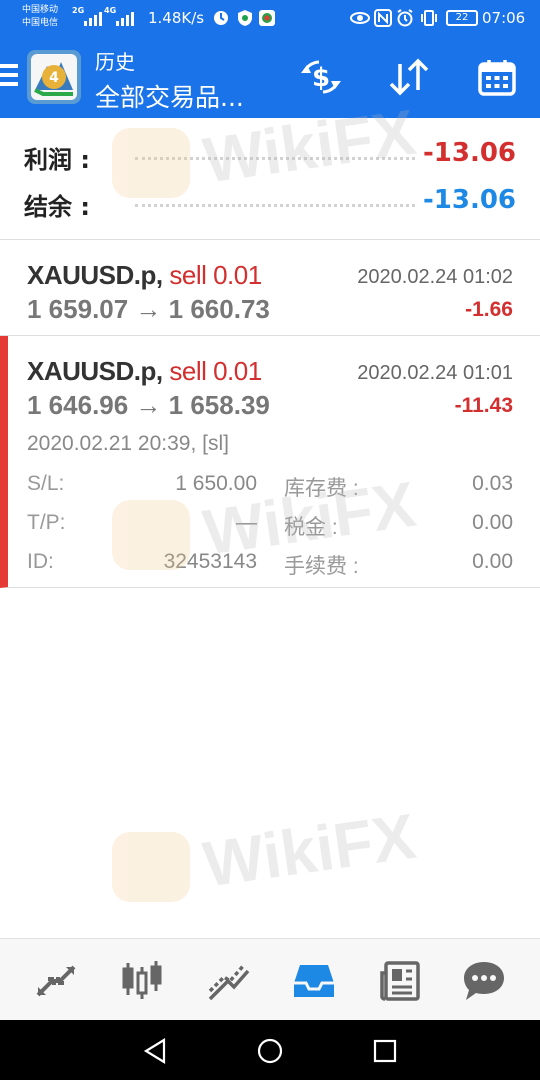  What do you see at coordinates (128, 443) in the screenshot?
I see `deal-open-info: 2020.02.21 20:39, [sl]` at bounding box center [128, 443].